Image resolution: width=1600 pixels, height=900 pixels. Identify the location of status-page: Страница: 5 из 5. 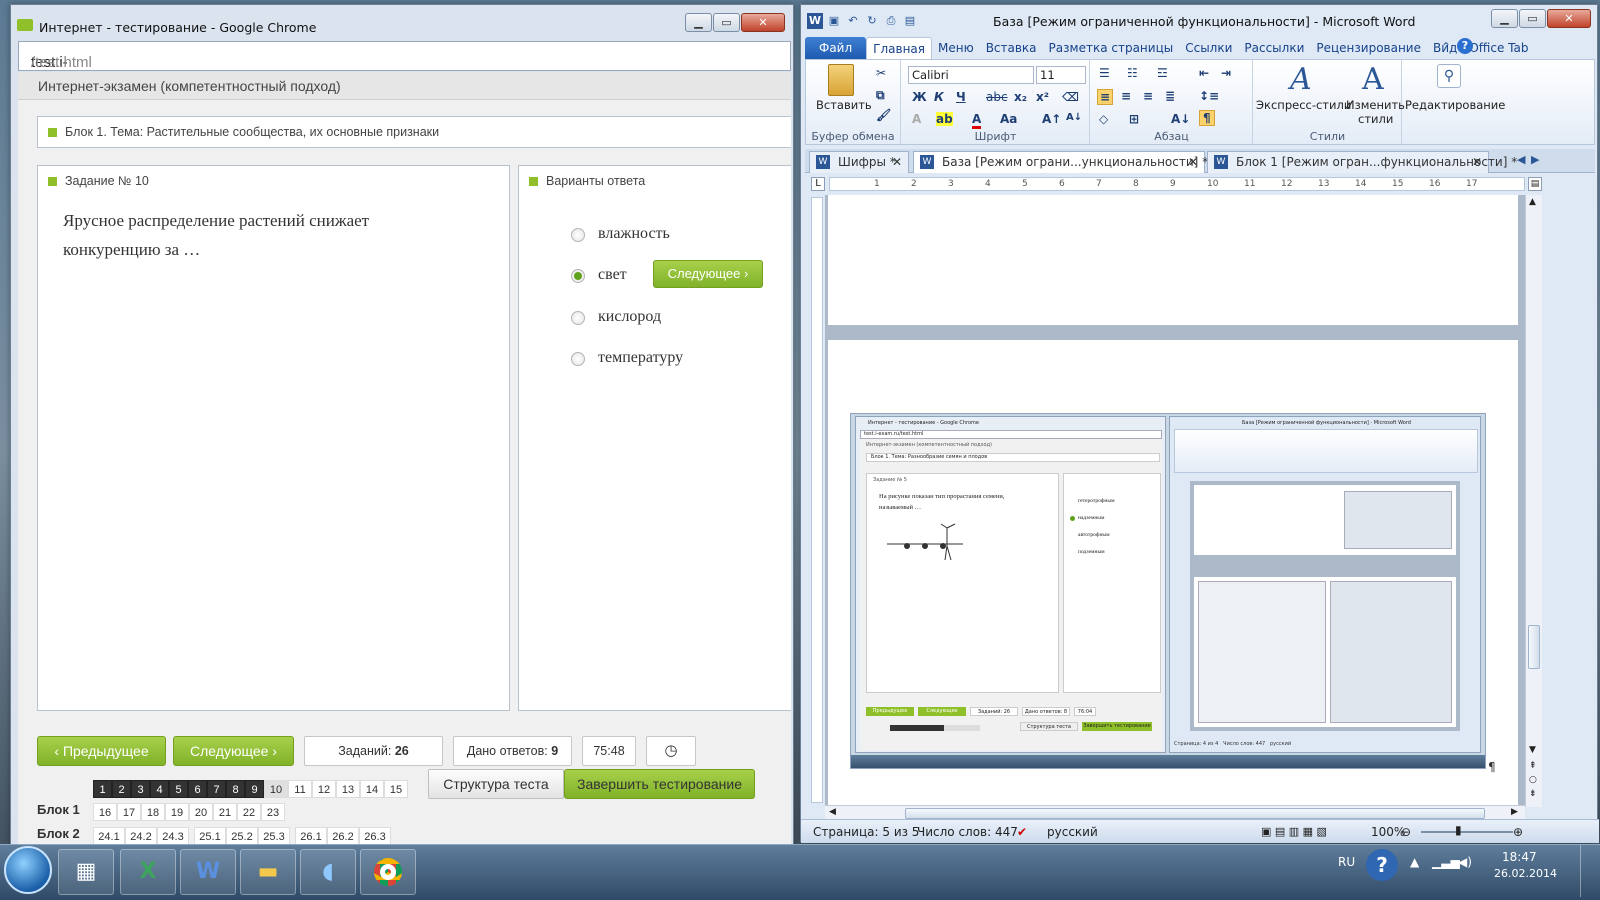
(866, 832).